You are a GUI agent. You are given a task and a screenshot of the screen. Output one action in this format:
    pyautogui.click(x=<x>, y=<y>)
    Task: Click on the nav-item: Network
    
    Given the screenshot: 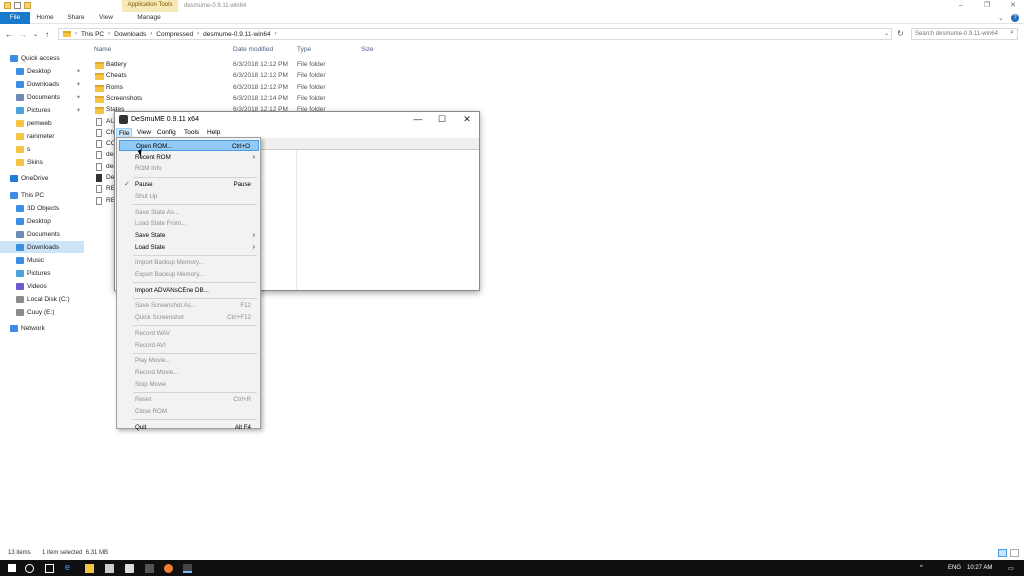 What is the action you would take?
    pyautogui.click(x=42, y=328)
    